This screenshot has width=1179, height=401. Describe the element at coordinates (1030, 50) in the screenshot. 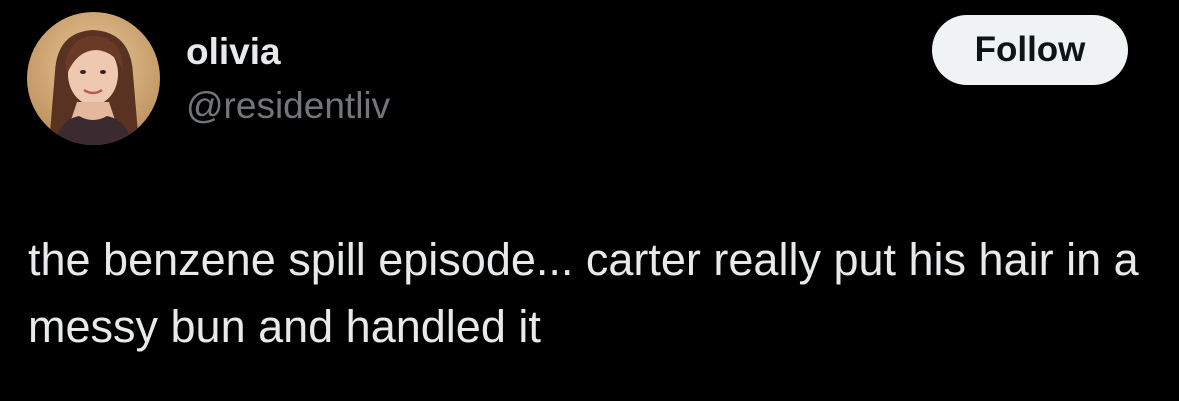

I see `follow-button: Follow` at that location.